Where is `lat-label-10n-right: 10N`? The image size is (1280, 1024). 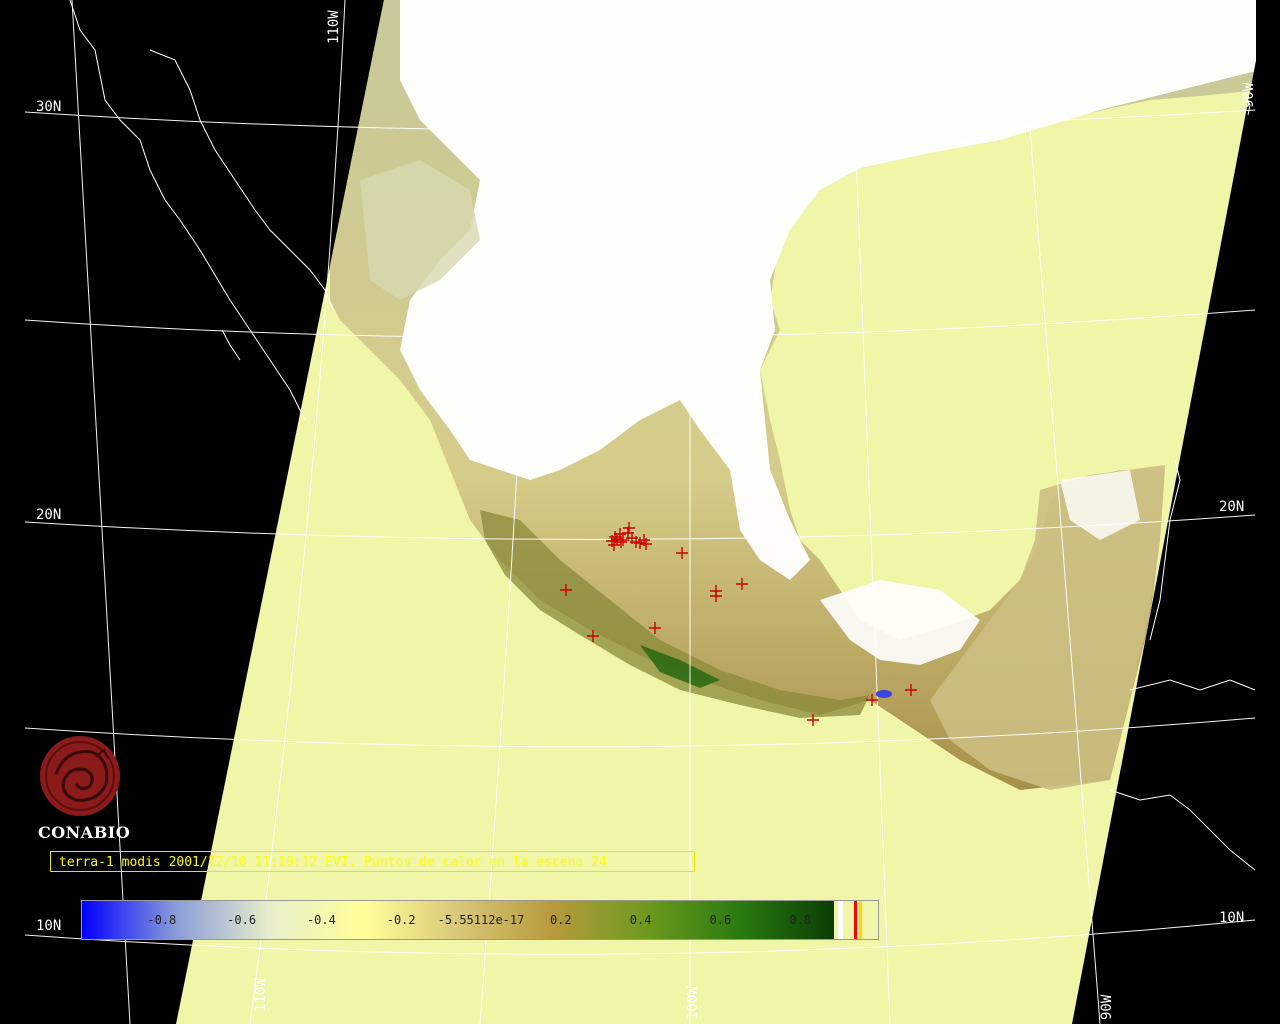
lat-label-10n-right: 10N is located at coordinates (1232, 918).